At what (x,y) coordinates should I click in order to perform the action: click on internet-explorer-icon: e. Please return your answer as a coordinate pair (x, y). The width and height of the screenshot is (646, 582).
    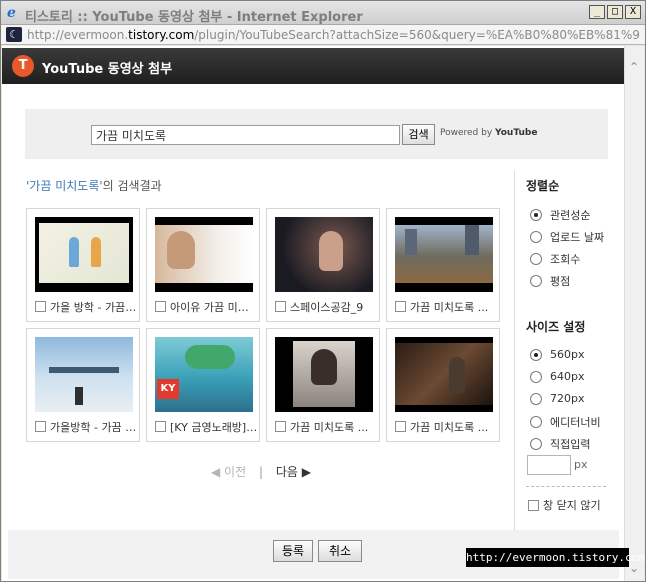
    Looking at the image, I should click on (11, 13).